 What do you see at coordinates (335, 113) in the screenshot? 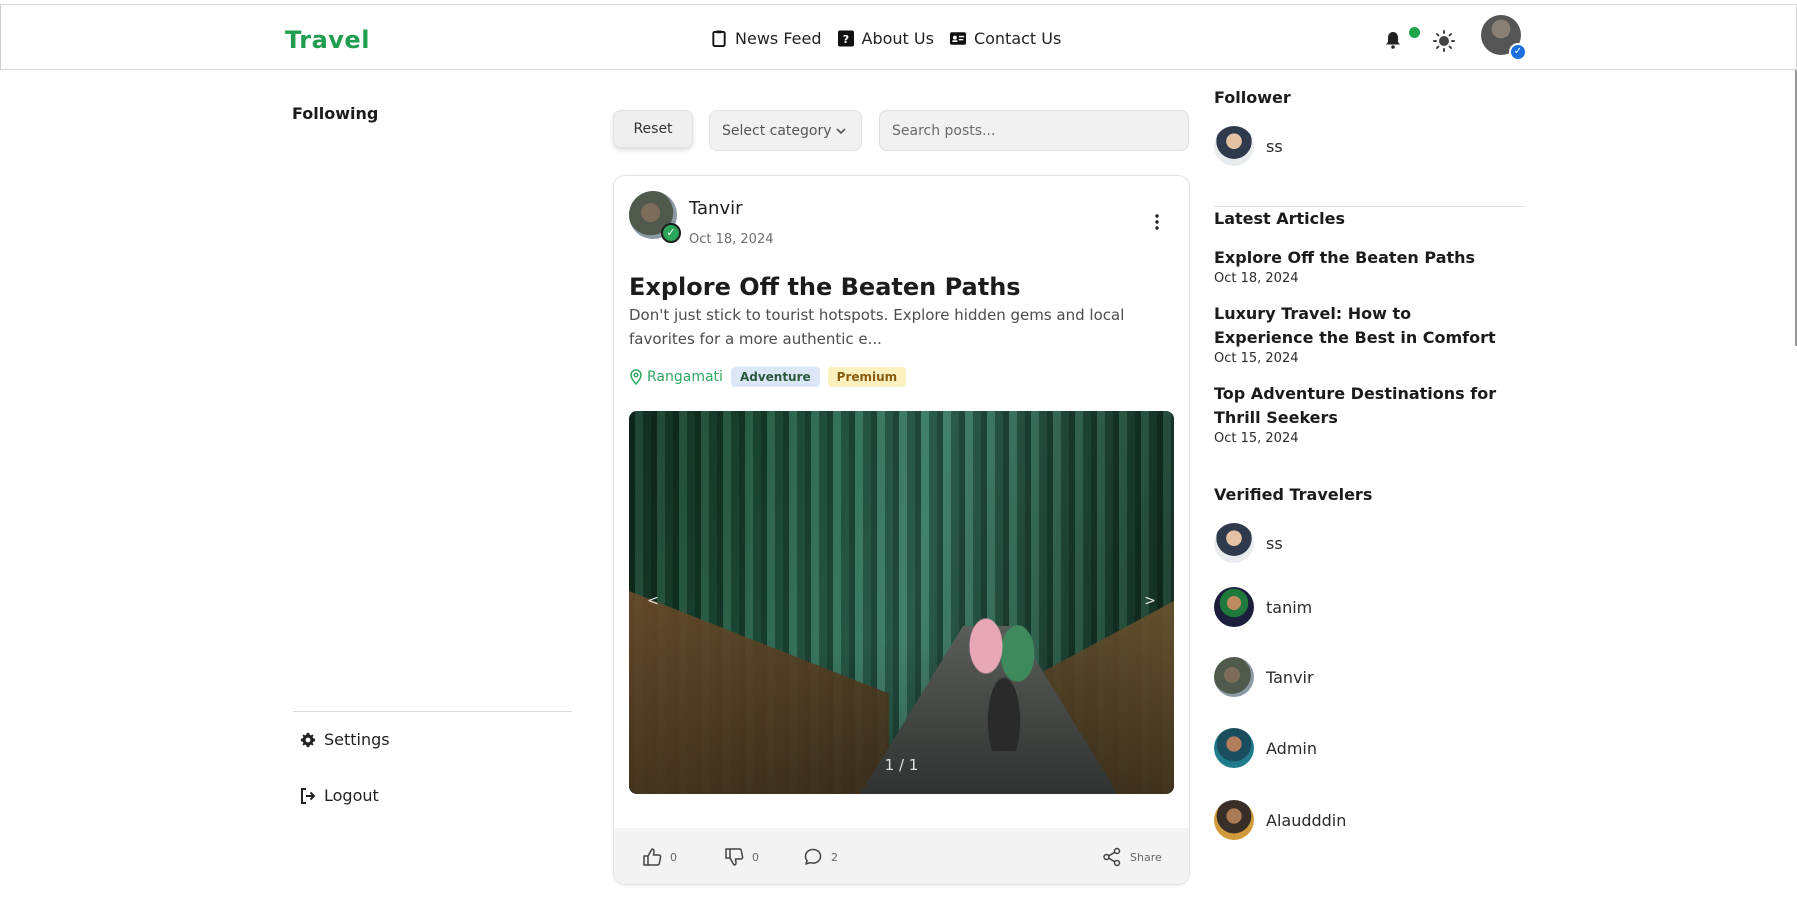
I see `following-title: Following` at bounding box center [335, 113].